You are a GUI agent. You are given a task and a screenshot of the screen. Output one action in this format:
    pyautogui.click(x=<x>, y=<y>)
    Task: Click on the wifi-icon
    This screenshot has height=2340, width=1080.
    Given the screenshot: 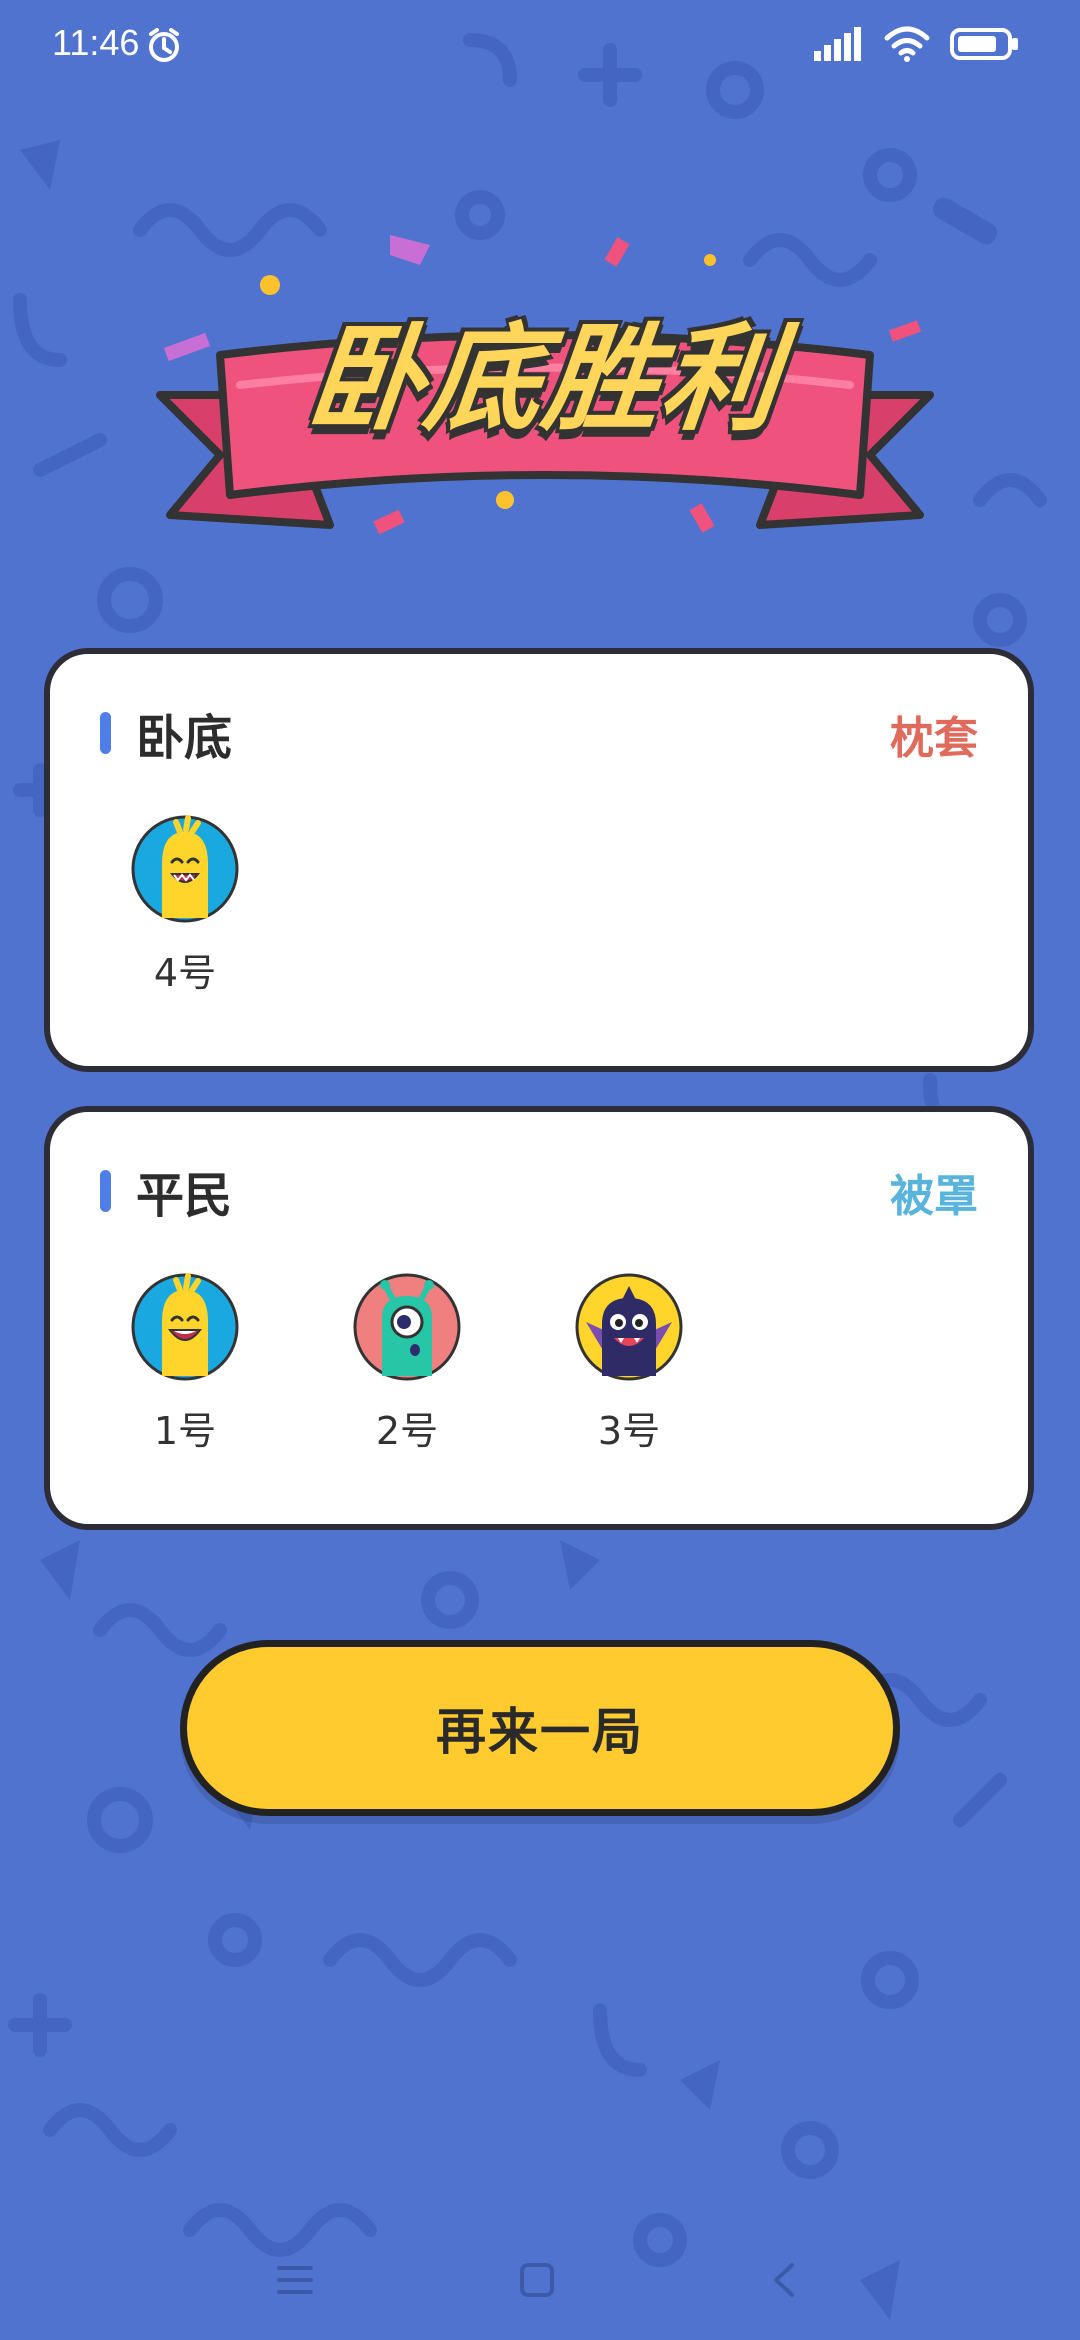 What is the action you would take?
    pyautogui.click(x=907, y=44)
    